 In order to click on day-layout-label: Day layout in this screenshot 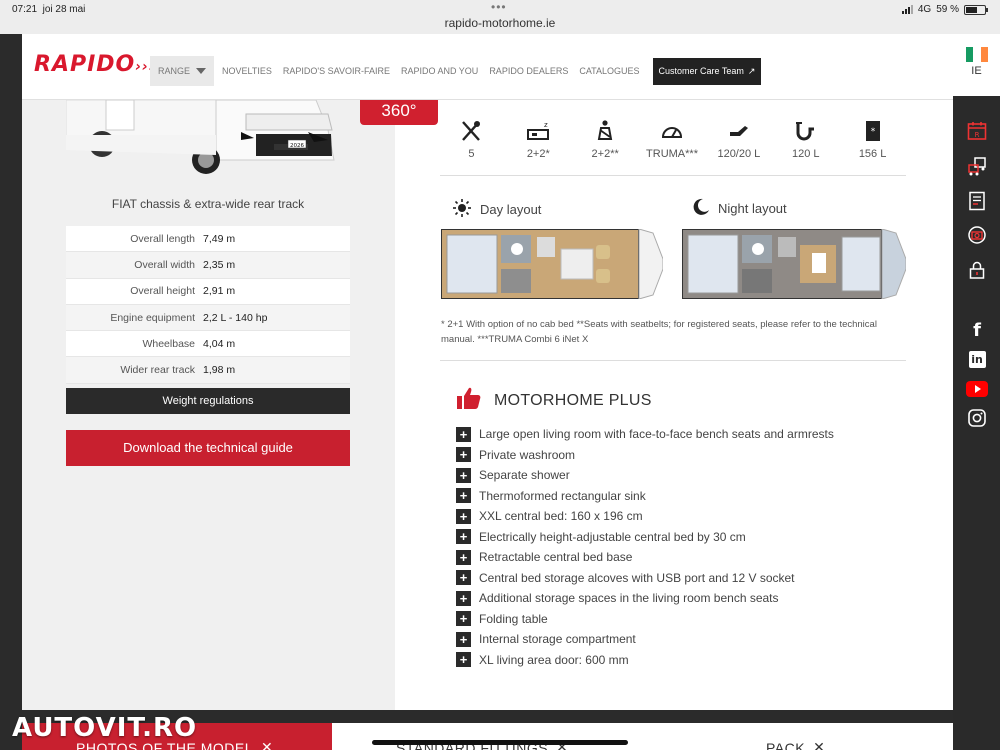, I will do `click(511, 209)`.